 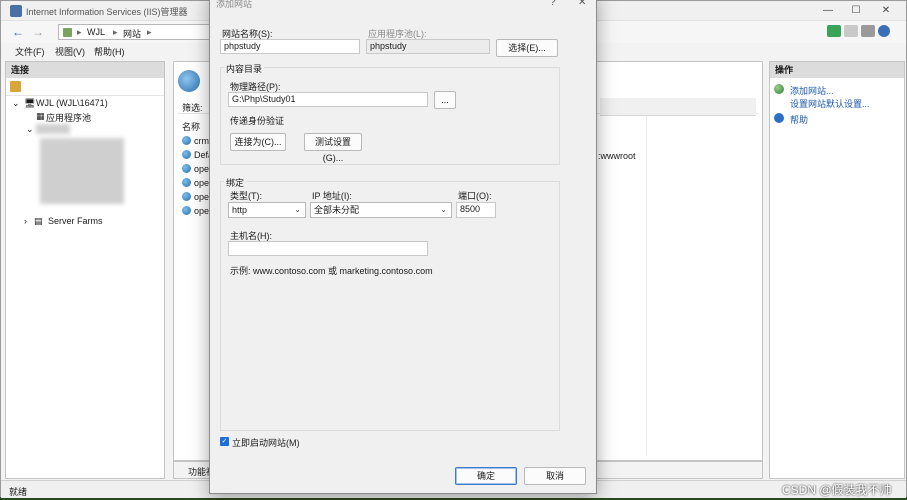 I want to click on menu-view: 视图(V), so click(x=70, y=51).